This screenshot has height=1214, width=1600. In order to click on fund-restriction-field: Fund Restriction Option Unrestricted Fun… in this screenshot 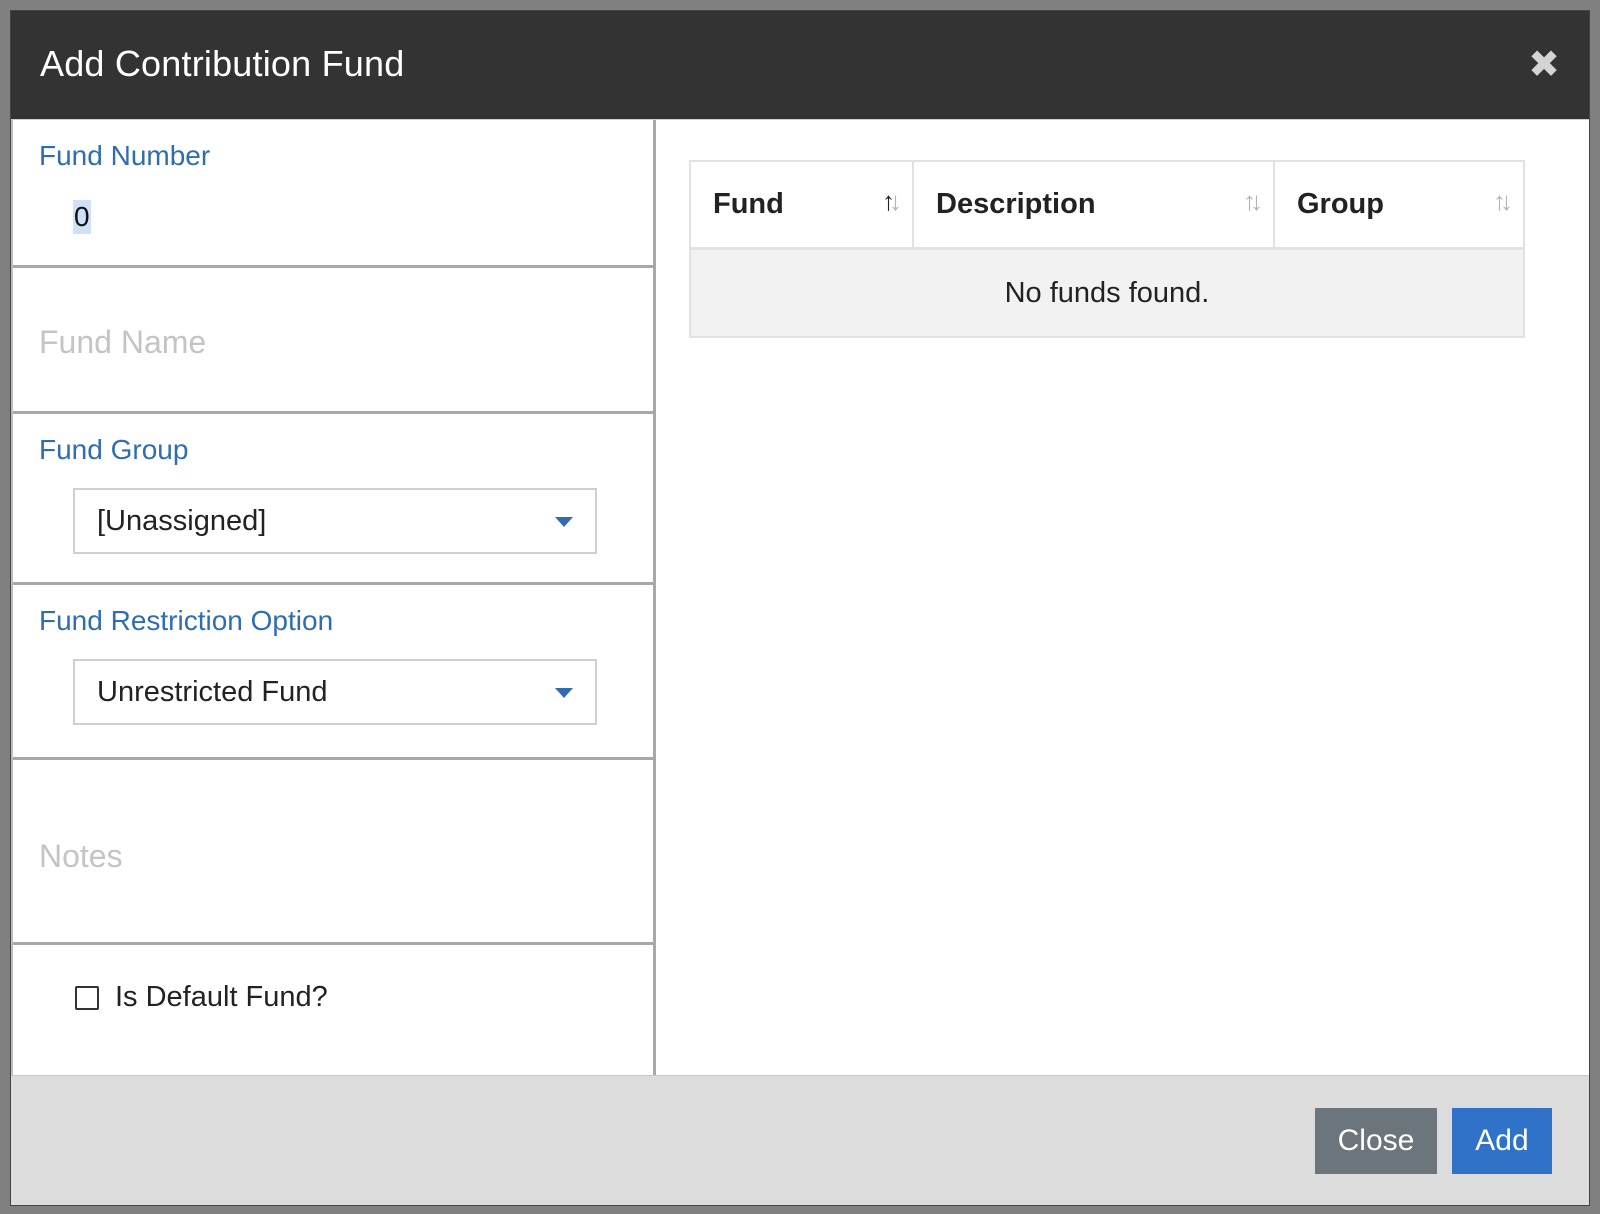, I will do `click(333, 672)`.